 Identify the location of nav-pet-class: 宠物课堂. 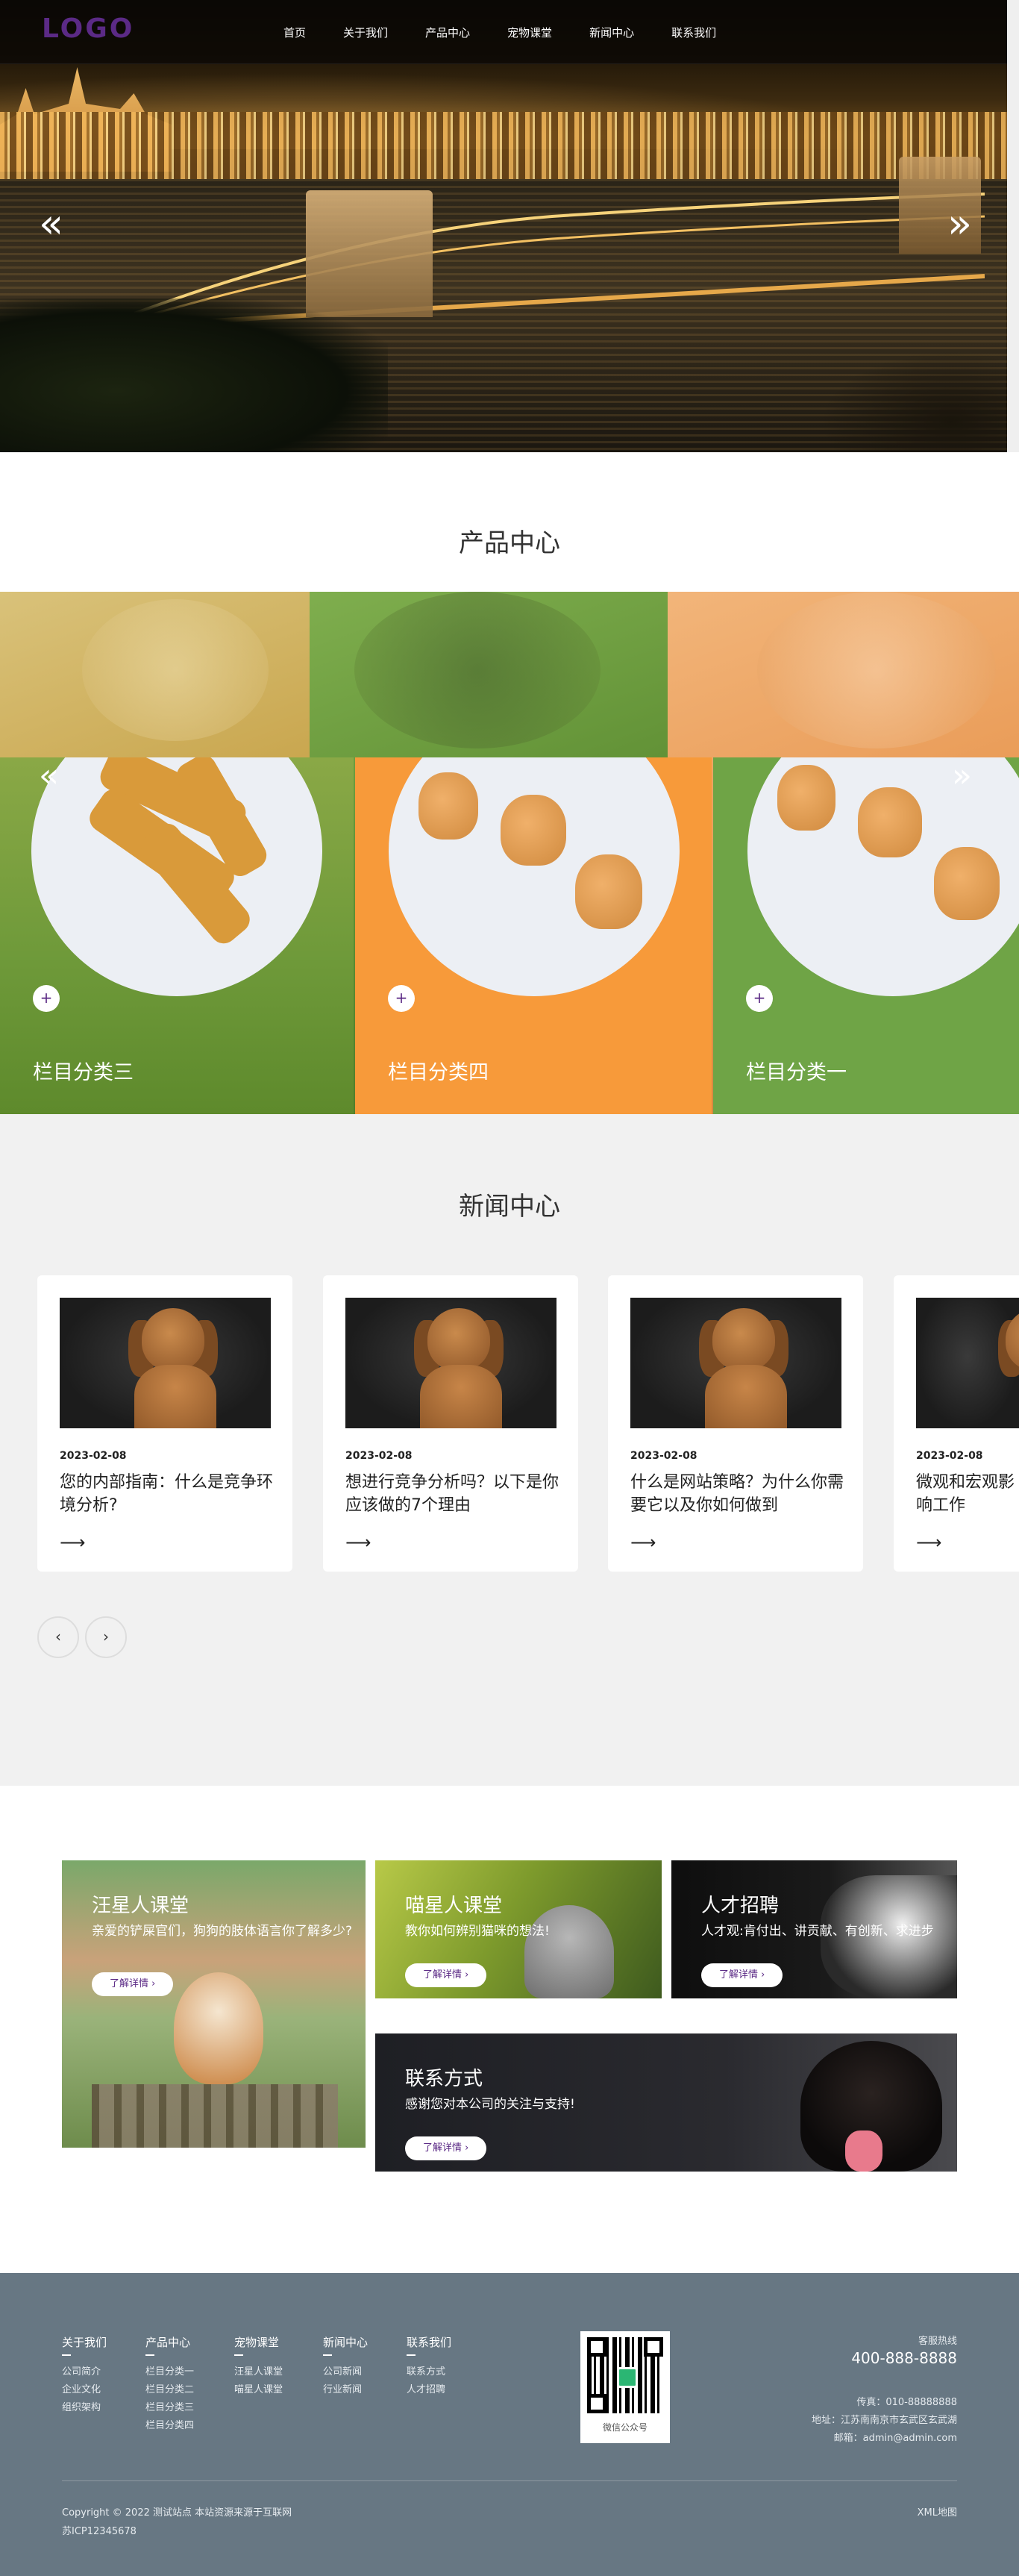
(529, 32).